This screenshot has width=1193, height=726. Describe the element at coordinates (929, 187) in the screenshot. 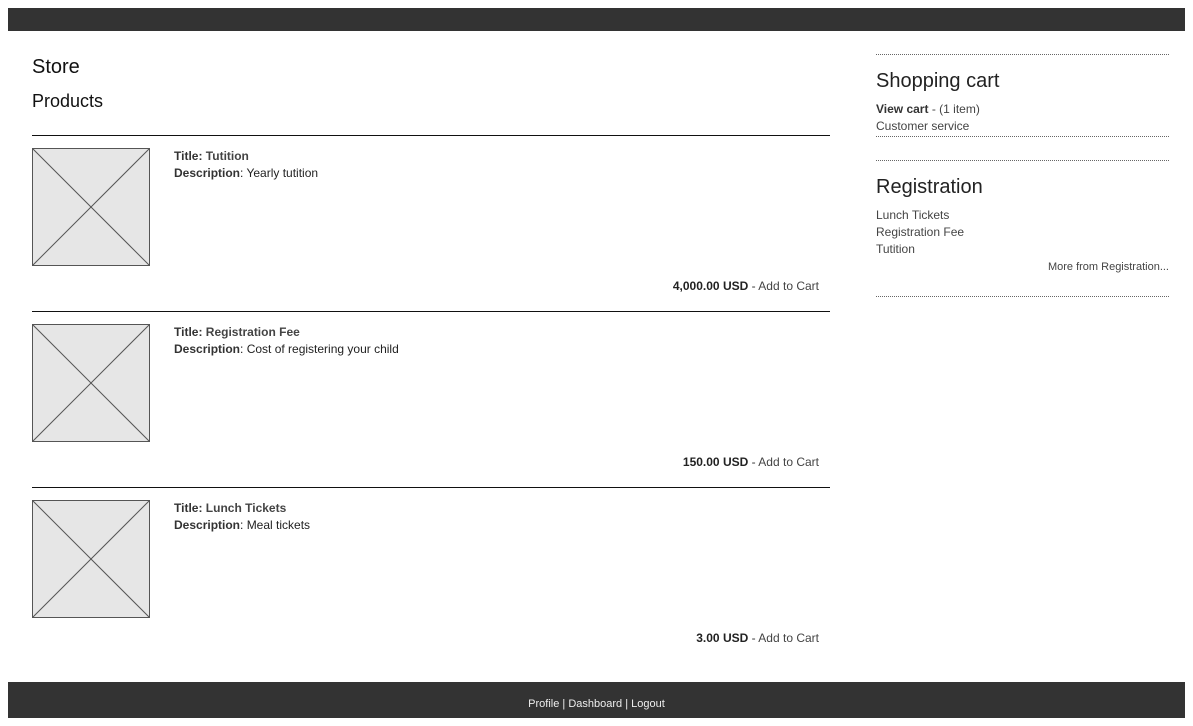

I see `registration-heading: Registration` at that location.